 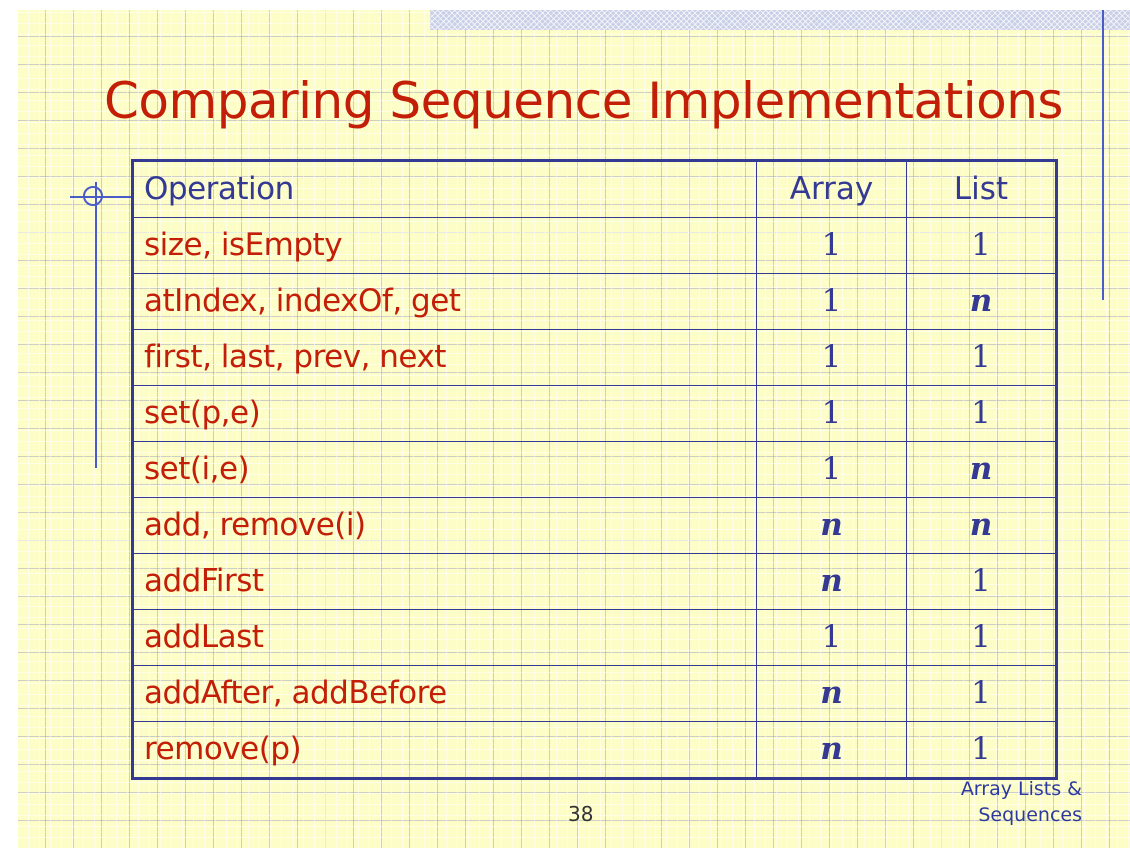 What do you see at coordinates (831, 189) in the screenshot?
I see `header-array: Array` at bounding box center [831, 189].